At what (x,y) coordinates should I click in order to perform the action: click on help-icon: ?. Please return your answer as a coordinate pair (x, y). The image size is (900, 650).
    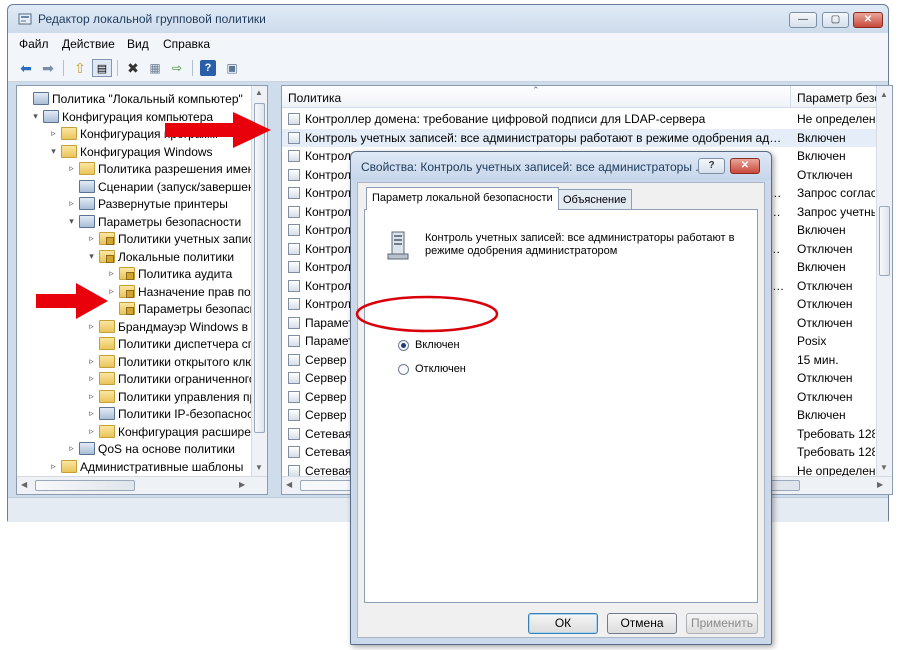
    Looking at the image, I should click on (208, 68).